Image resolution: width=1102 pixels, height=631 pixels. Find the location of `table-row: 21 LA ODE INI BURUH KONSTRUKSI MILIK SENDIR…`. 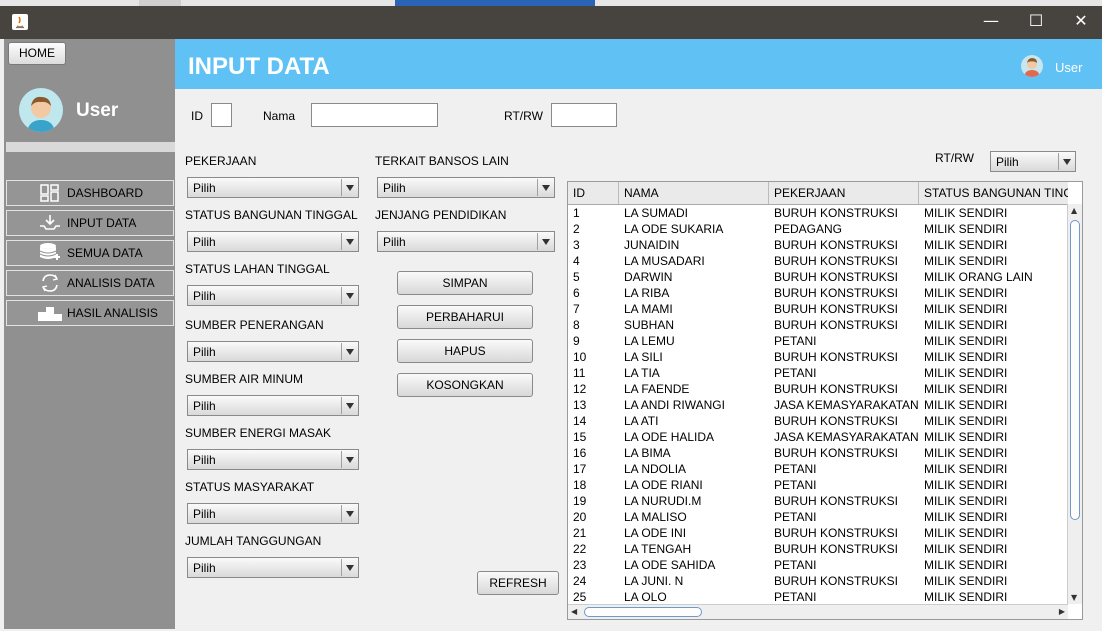

table-row: 21 LA ODE INI BURUH KONSTRUKSI MILIK SENDIR… is located at coordinates (818, 533).